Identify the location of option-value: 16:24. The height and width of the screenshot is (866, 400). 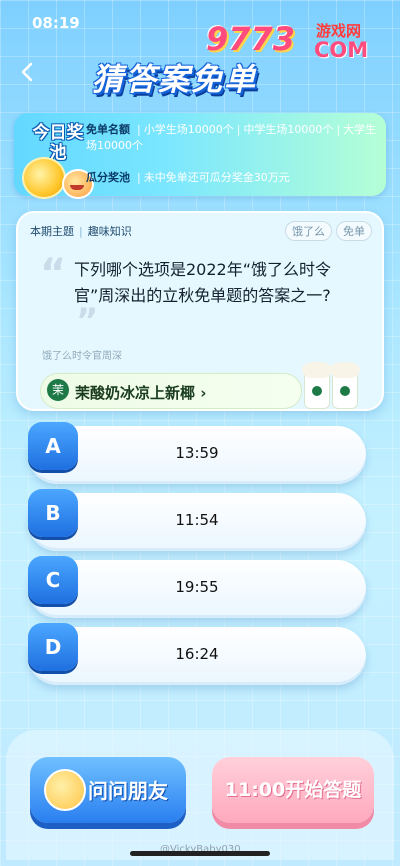
(197, 654).